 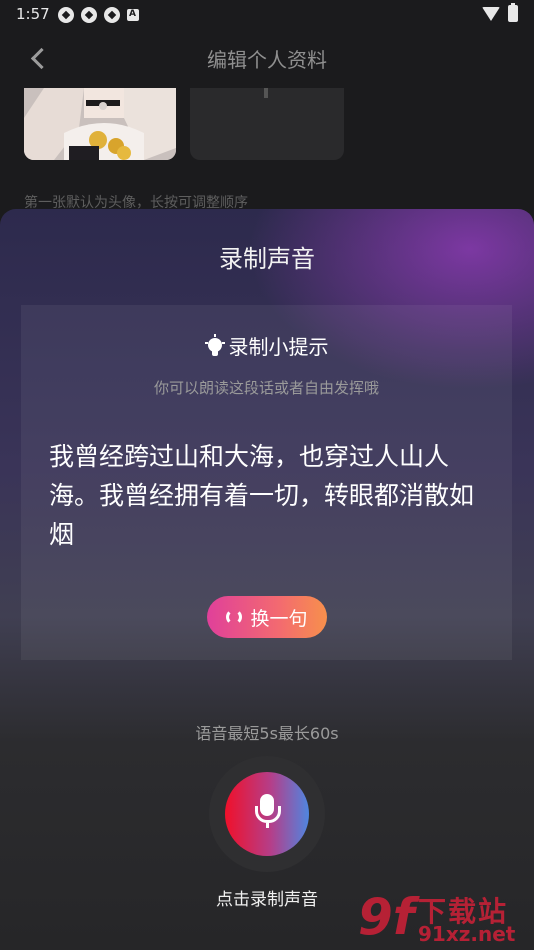 I want to click on wifi-icon, so click(x=491, y=13).